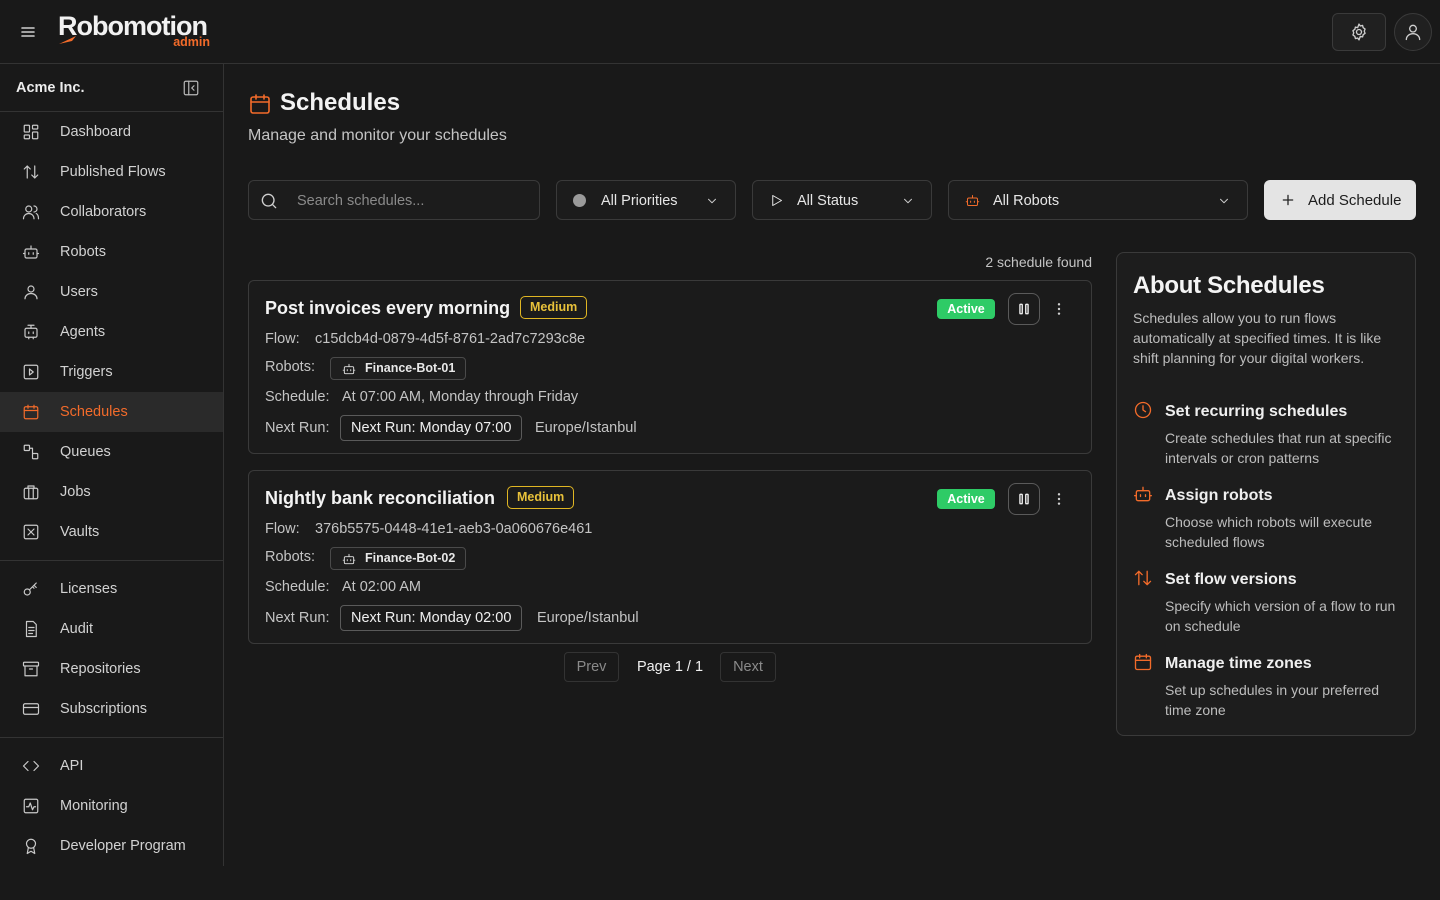 This screenshot has width=1440, height=900. Describe the element at coordinates (191, 88) in the screenshot. I see `sidebar-collapse-icon` at that location.